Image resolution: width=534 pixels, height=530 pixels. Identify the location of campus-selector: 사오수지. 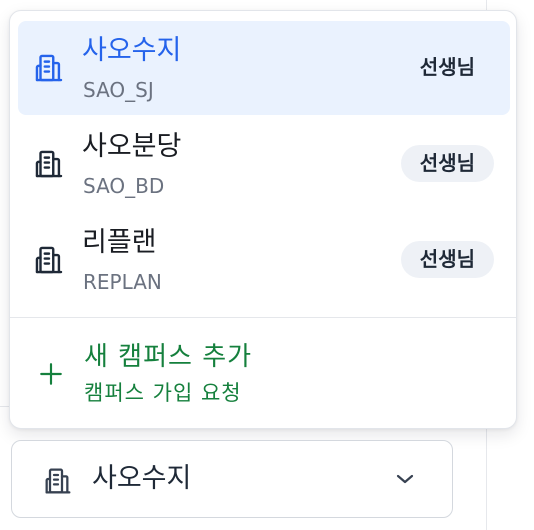
(232, 479).